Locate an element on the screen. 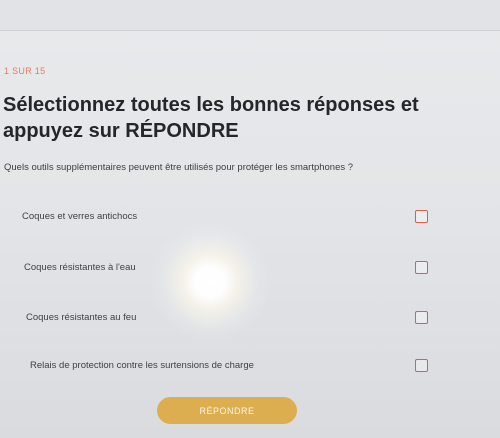  answer-option-label: Coques résistantes à l'eau is located at coordinates (80, 267).